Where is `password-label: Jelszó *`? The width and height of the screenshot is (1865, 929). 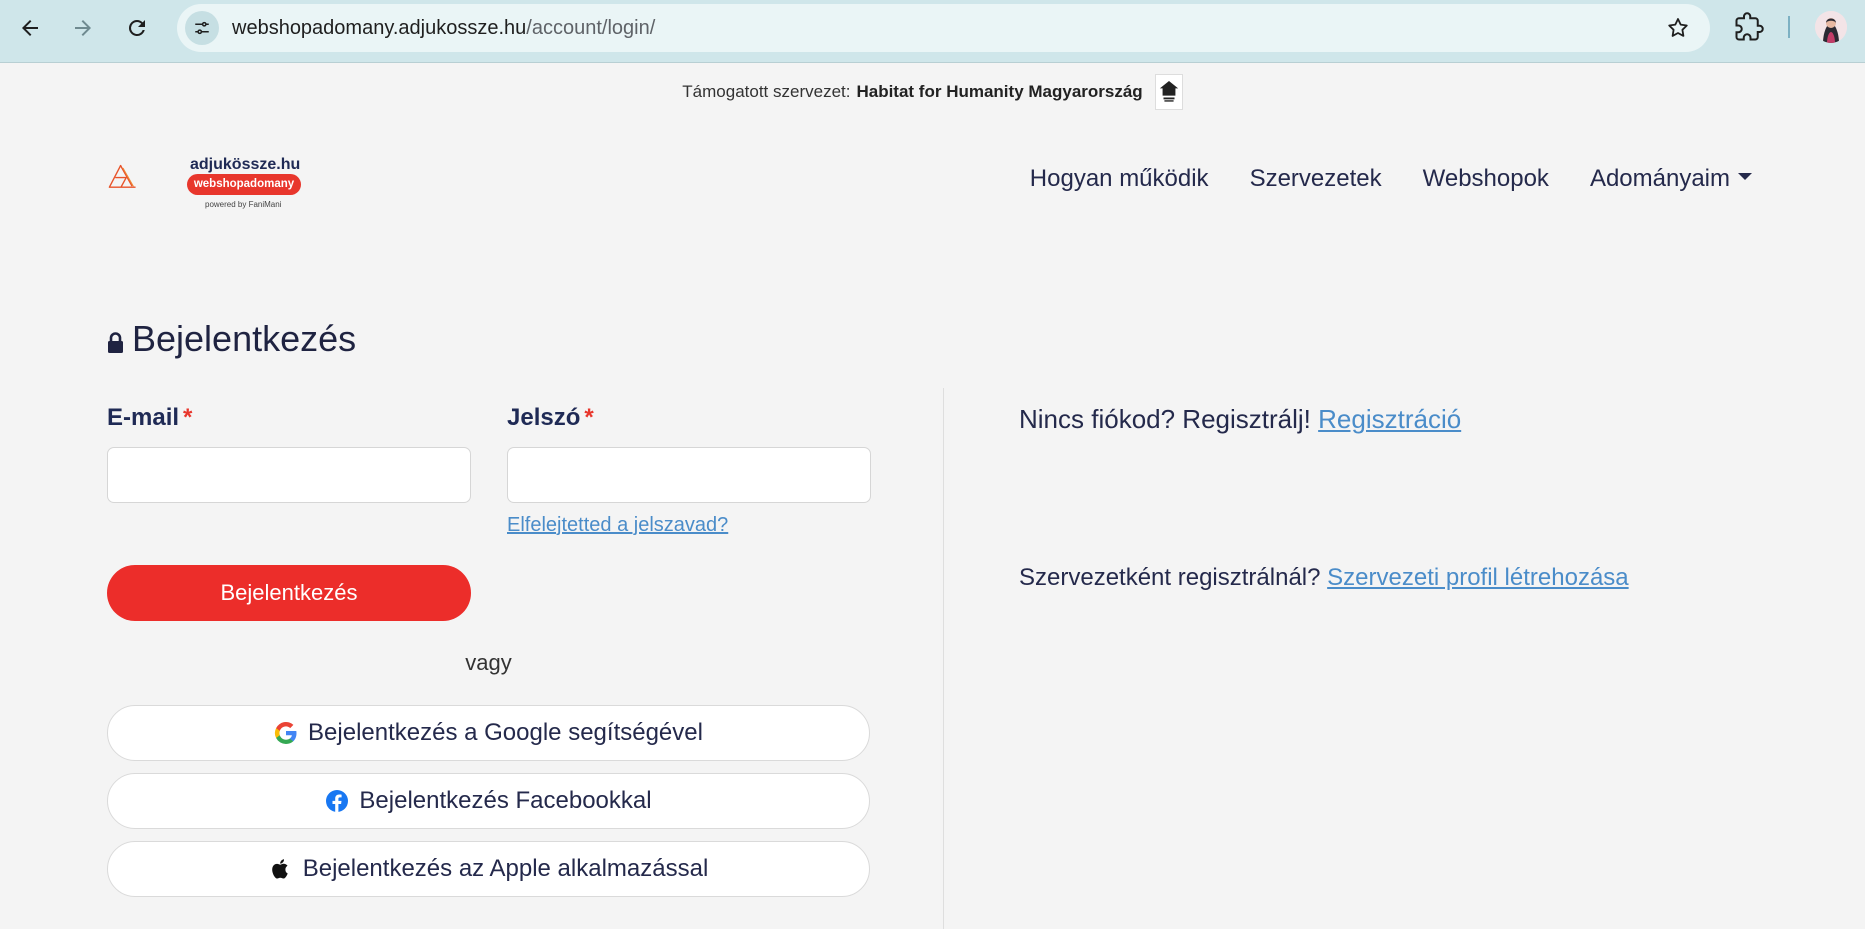
password-label: Jelszó * is located at coordinates (550, 418).